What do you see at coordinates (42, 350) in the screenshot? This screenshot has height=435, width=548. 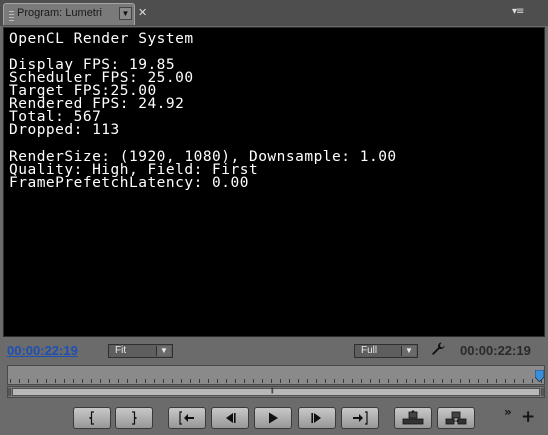 I see `current-timecode: 00:00:22:19` at bounding box center [42, 350].